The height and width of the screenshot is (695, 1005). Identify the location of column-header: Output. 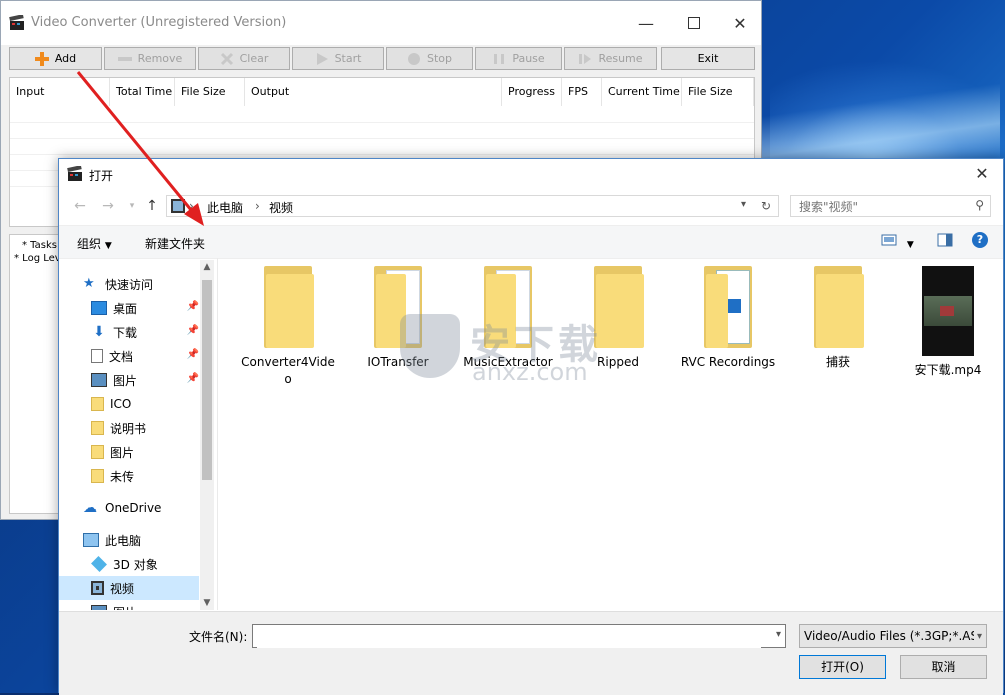
(373, 92).